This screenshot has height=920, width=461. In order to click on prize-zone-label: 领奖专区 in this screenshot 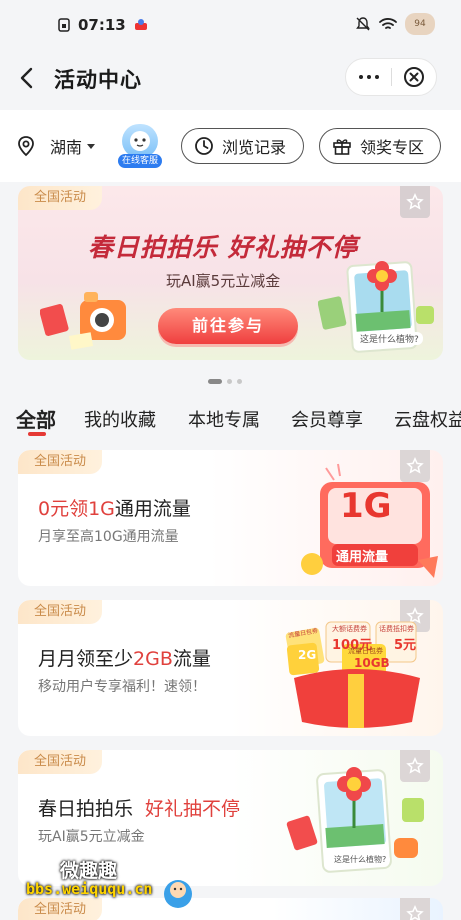, I will do `click(392, 147)`.